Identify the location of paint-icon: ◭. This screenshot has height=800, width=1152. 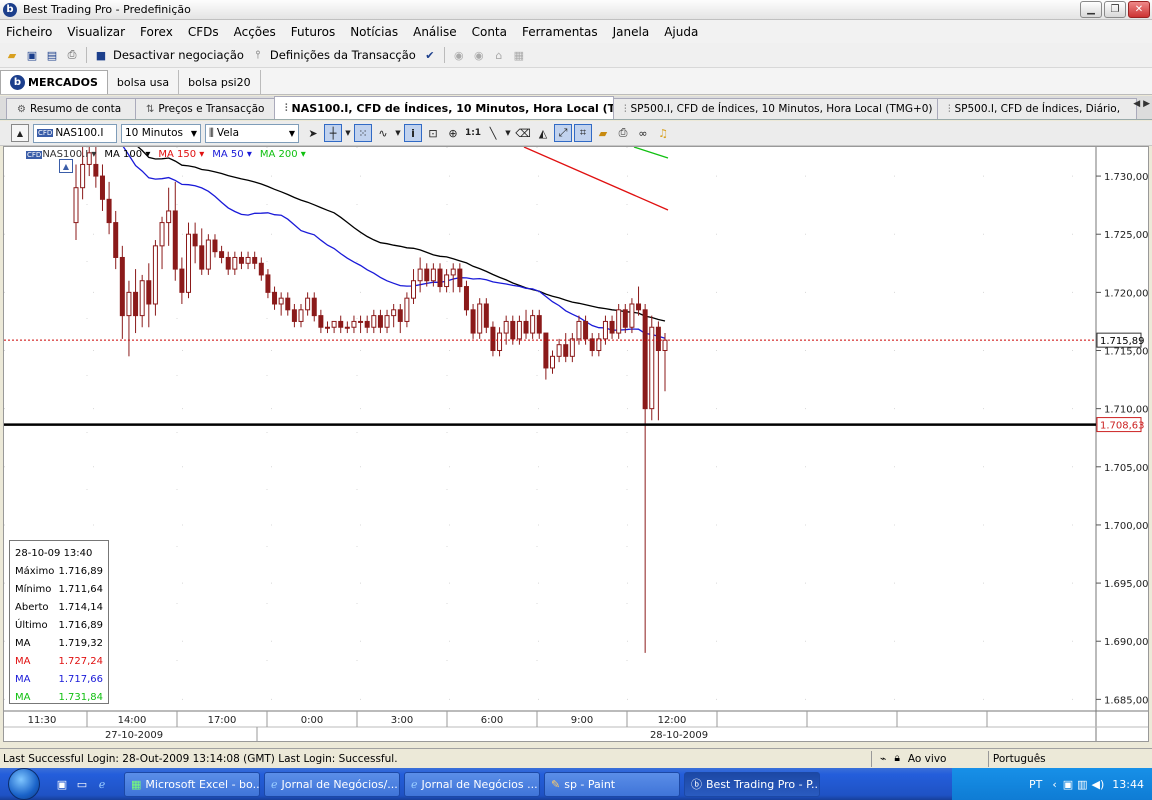
(543, 133).